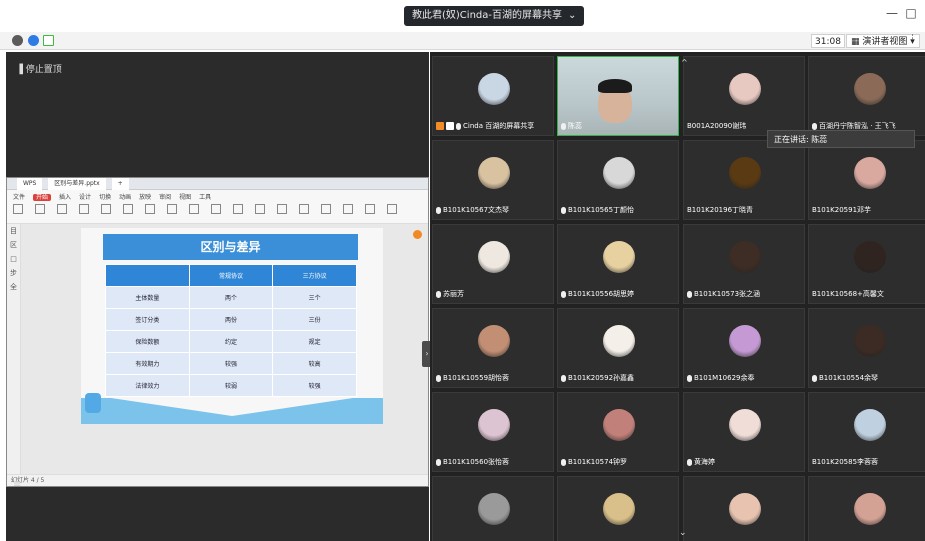  What do you see at coordinates (417, 234) in the screenshot?
I see `notification-dot` at bounding box center [417, 234].